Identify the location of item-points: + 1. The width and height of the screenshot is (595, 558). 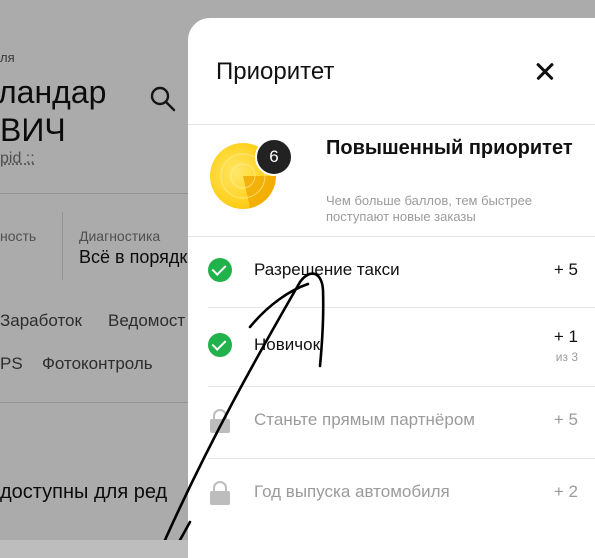
(565, 336).